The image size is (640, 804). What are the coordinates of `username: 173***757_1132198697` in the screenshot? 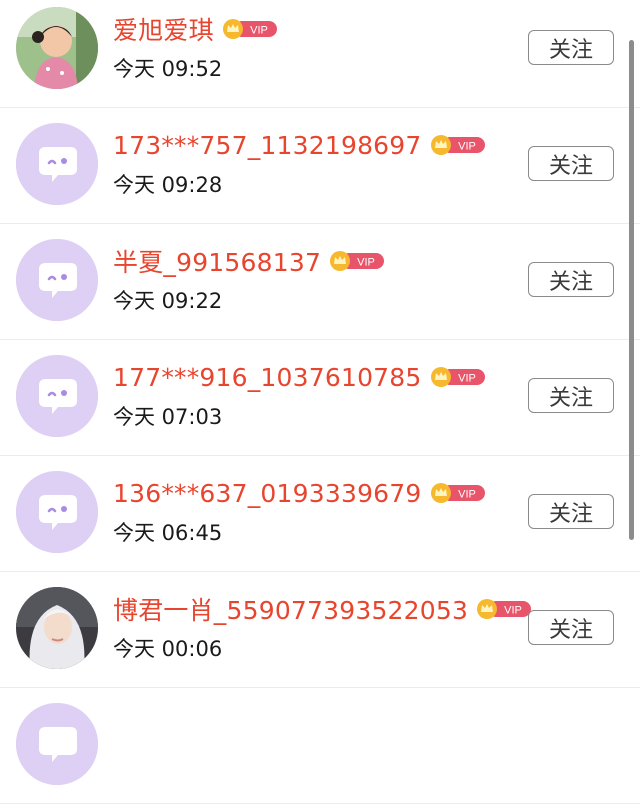 It's located at (267, 145).